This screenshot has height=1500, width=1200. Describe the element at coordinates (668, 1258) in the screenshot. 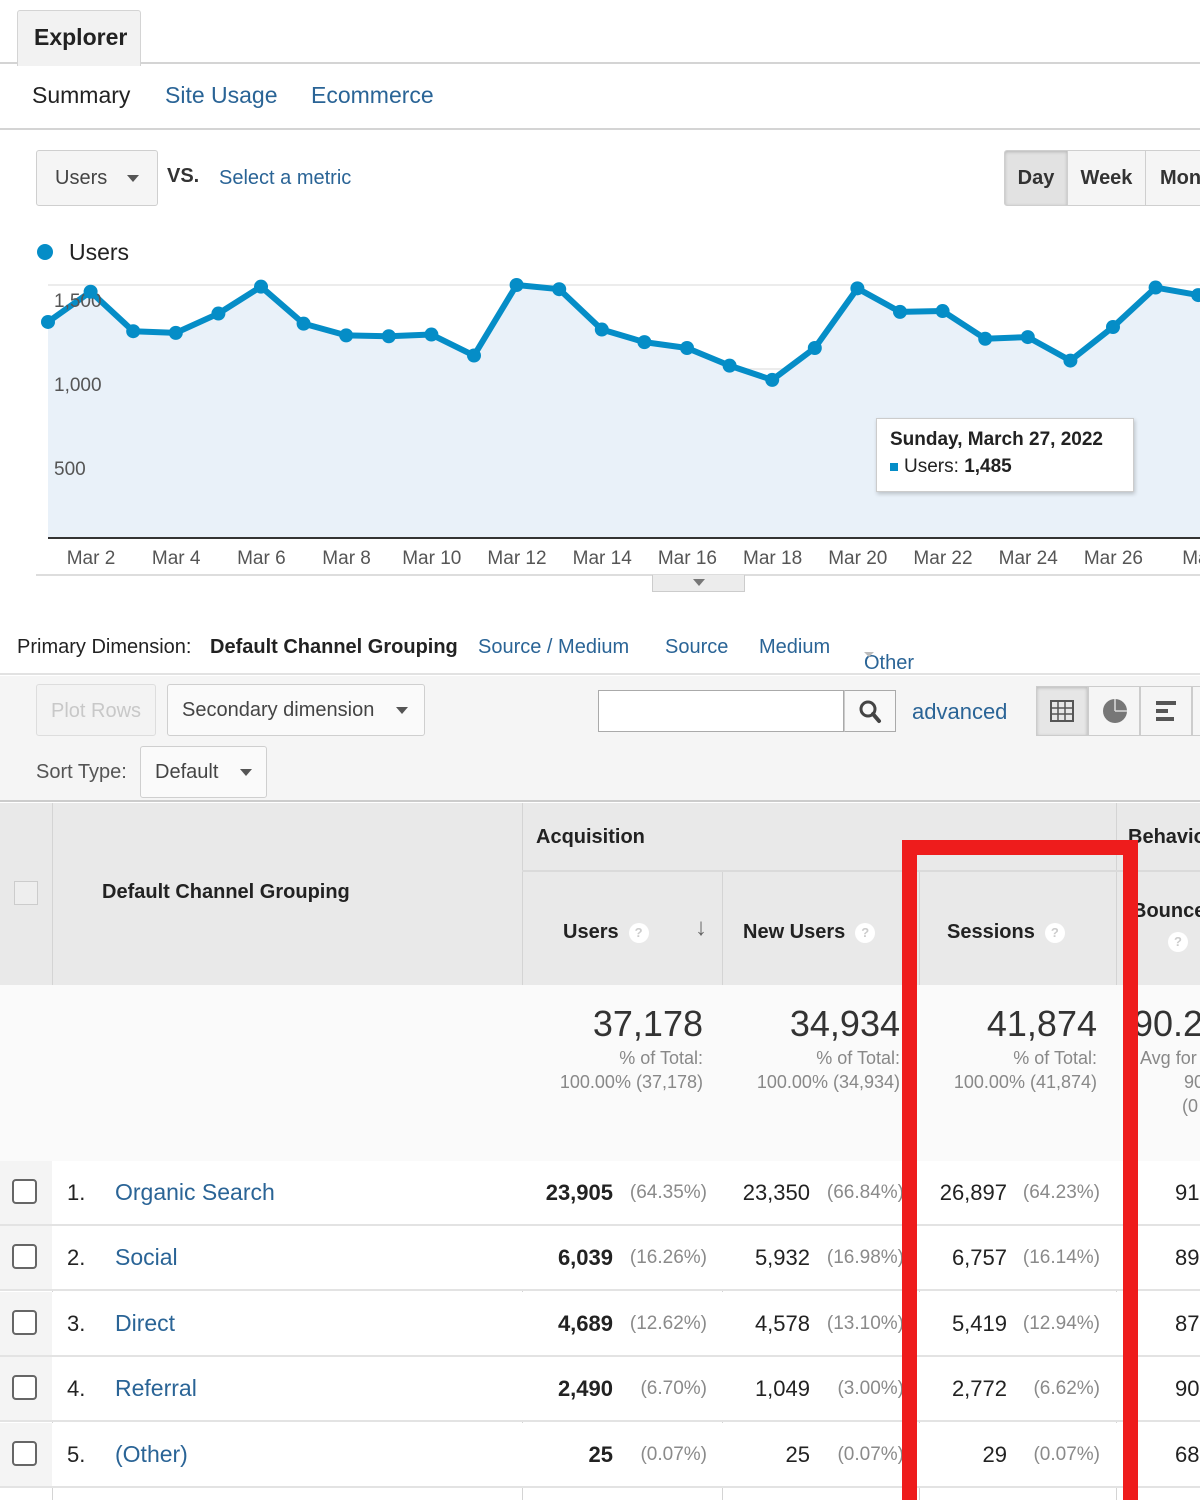

I see `cell-users-pct: (16.26%)` at that location.